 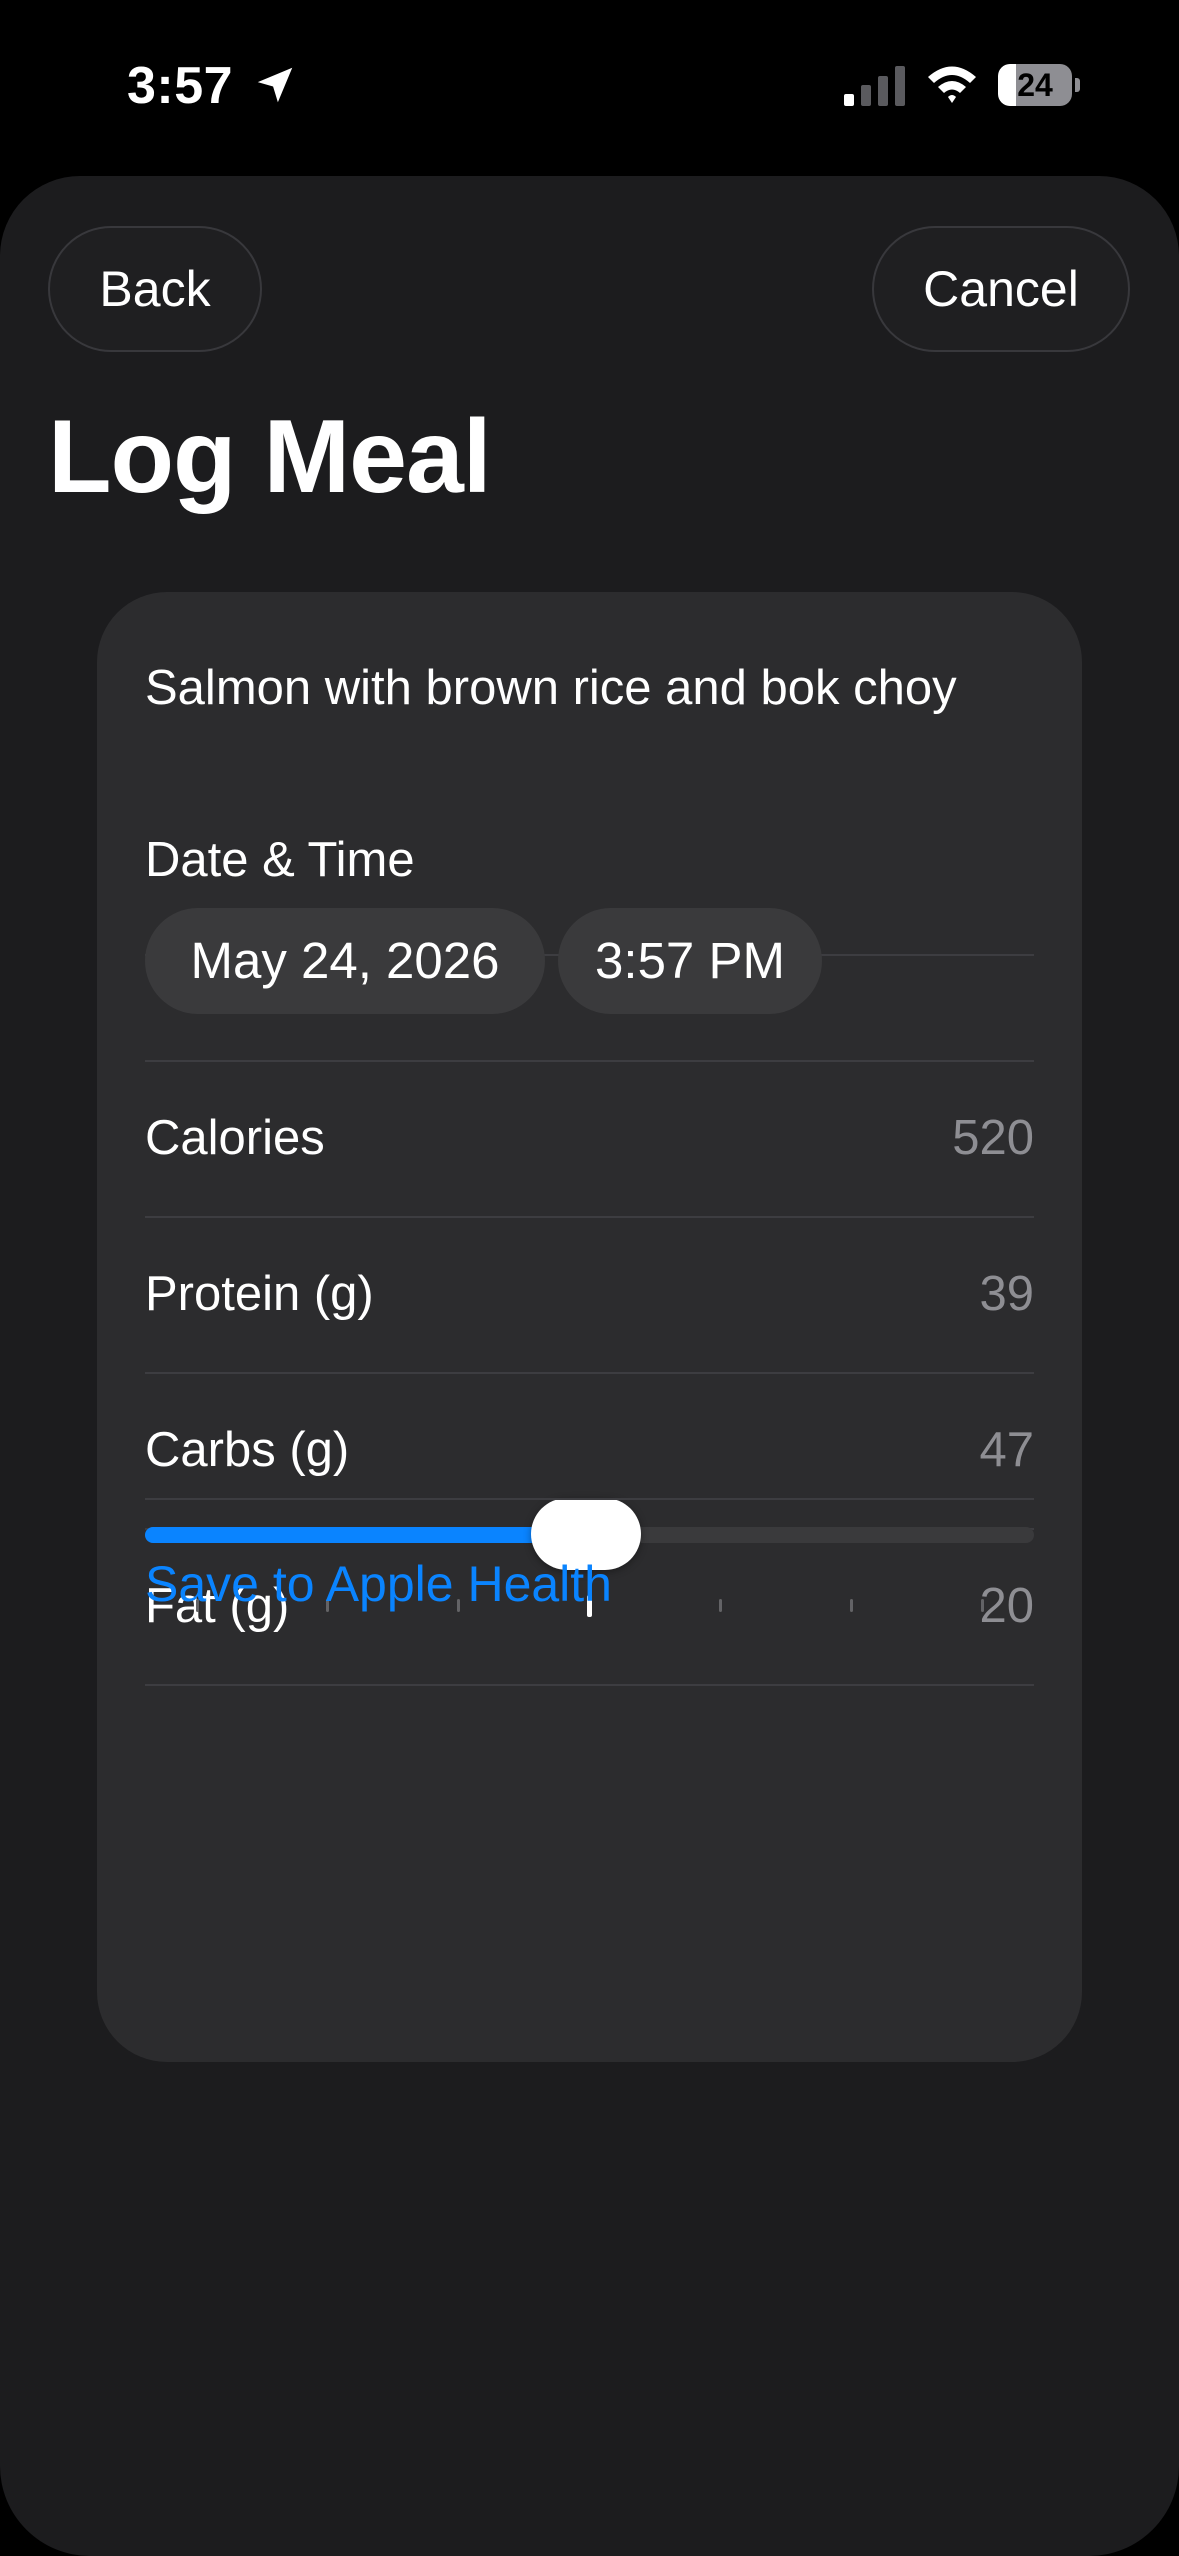 I want to click on battery-icon: 24, so click(x=1039, y=85).